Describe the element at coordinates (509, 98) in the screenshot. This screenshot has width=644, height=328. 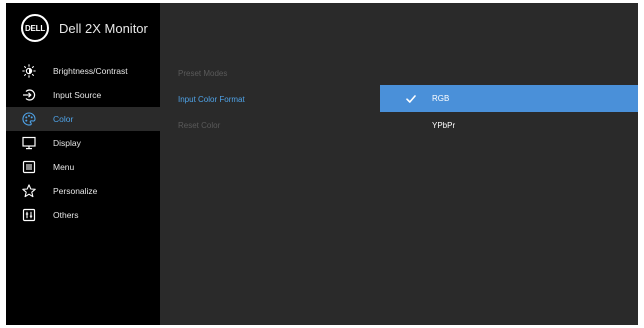
I see `option-rgb: RGB` at that location.